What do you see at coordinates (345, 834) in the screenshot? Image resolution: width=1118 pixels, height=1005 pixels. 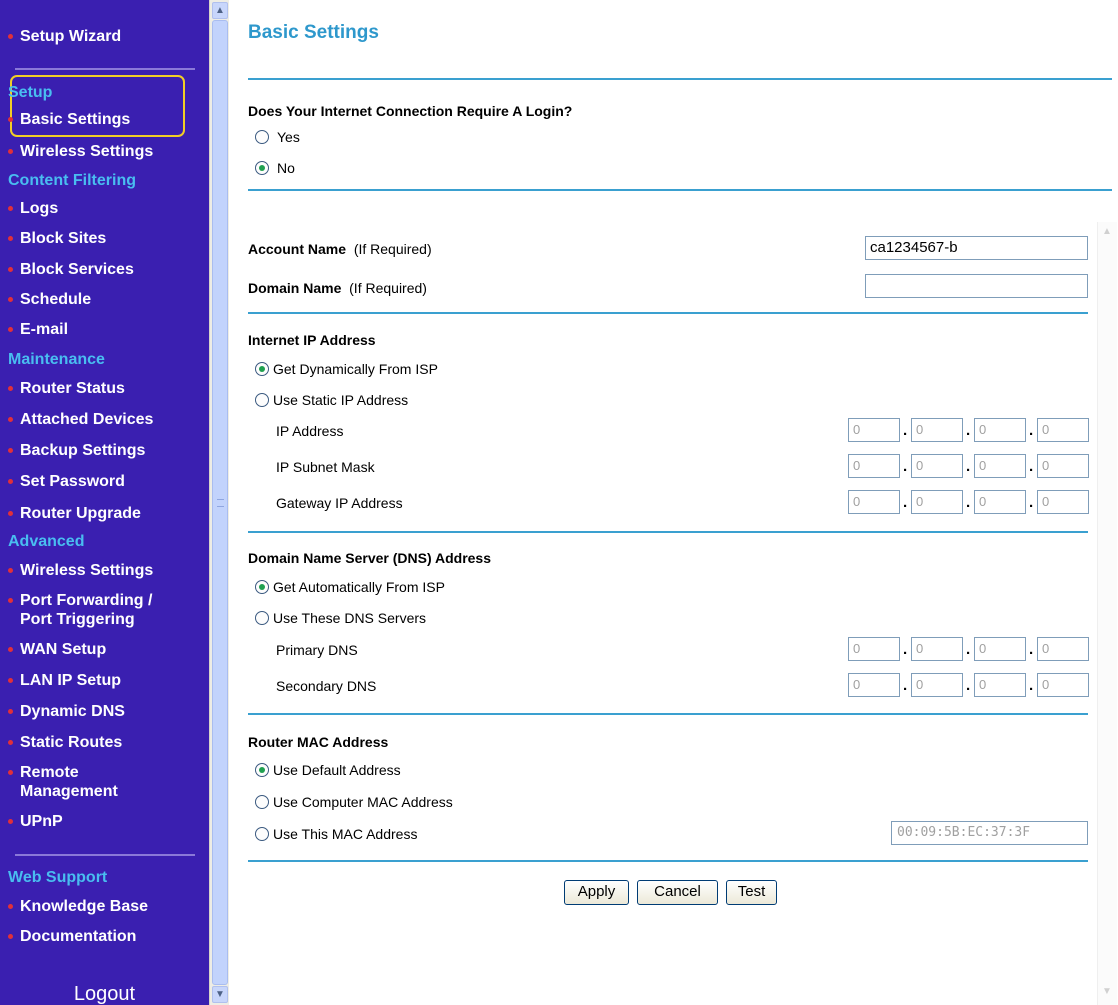 I see `mac-this-label: Use This MAC Address` at bounding box center [345, 834].